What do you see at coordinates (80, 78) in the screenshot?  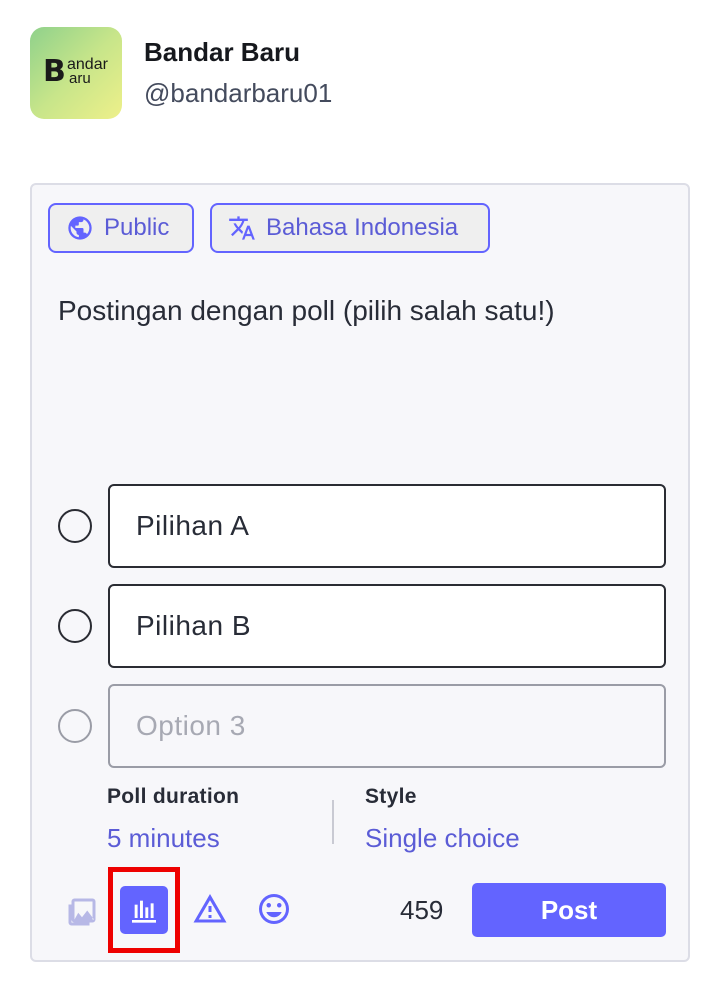 I see `avatar-text-line2: aru` at bounding box center [80, 78].